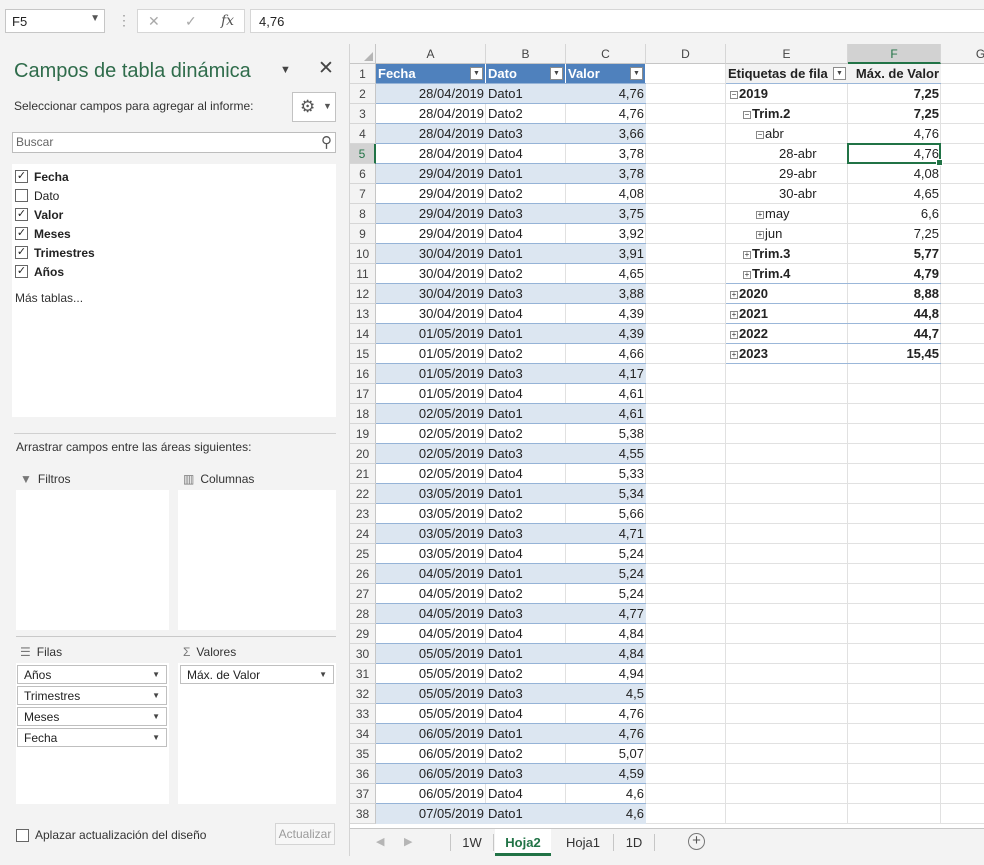 The height and width of the screenshot is (865, 984). What do you see at coordinates (606, 774) in the screenshot?
I see `value-cell: 4,59` at bounding box center [606, 774].